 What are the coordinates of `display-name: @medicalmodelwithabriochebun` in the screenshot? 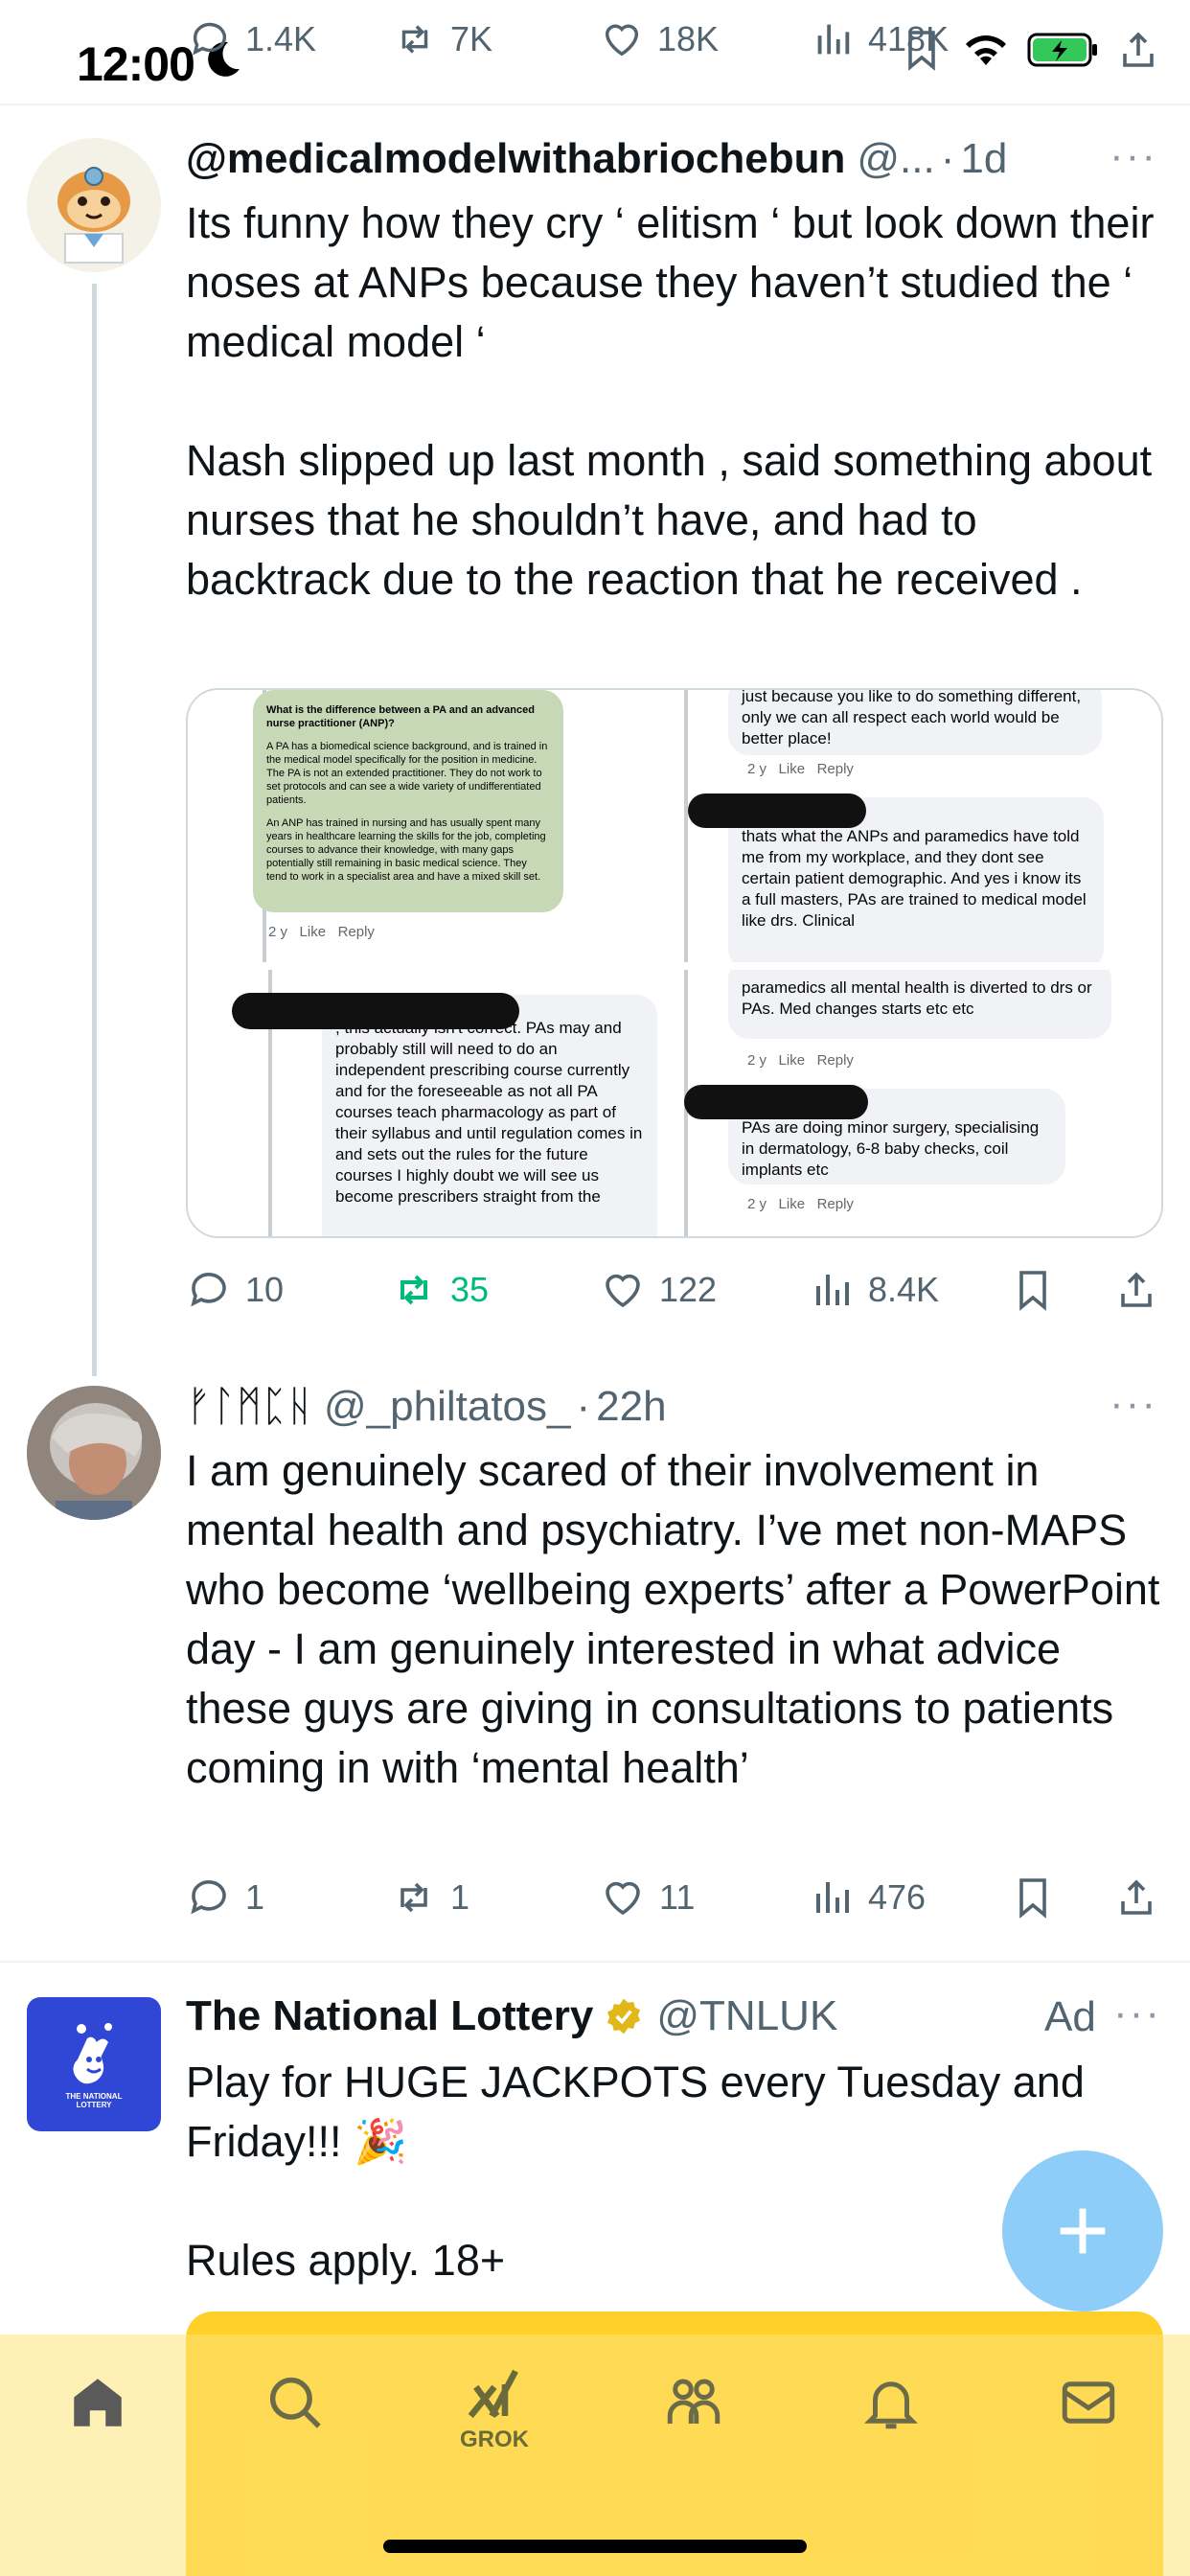 It's located at (515, 159).